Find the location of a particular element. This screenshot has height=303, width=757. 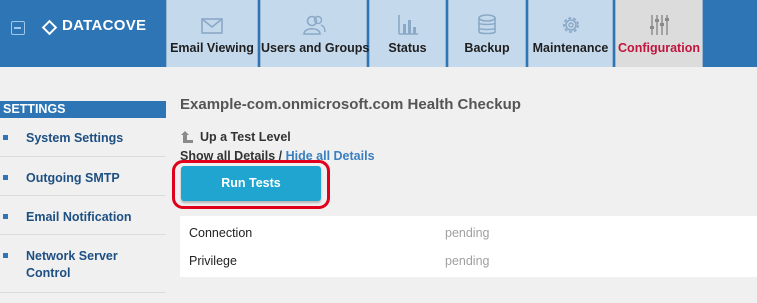

tab-email-viewing: Email Viewing is located at coordinates (212, 33).